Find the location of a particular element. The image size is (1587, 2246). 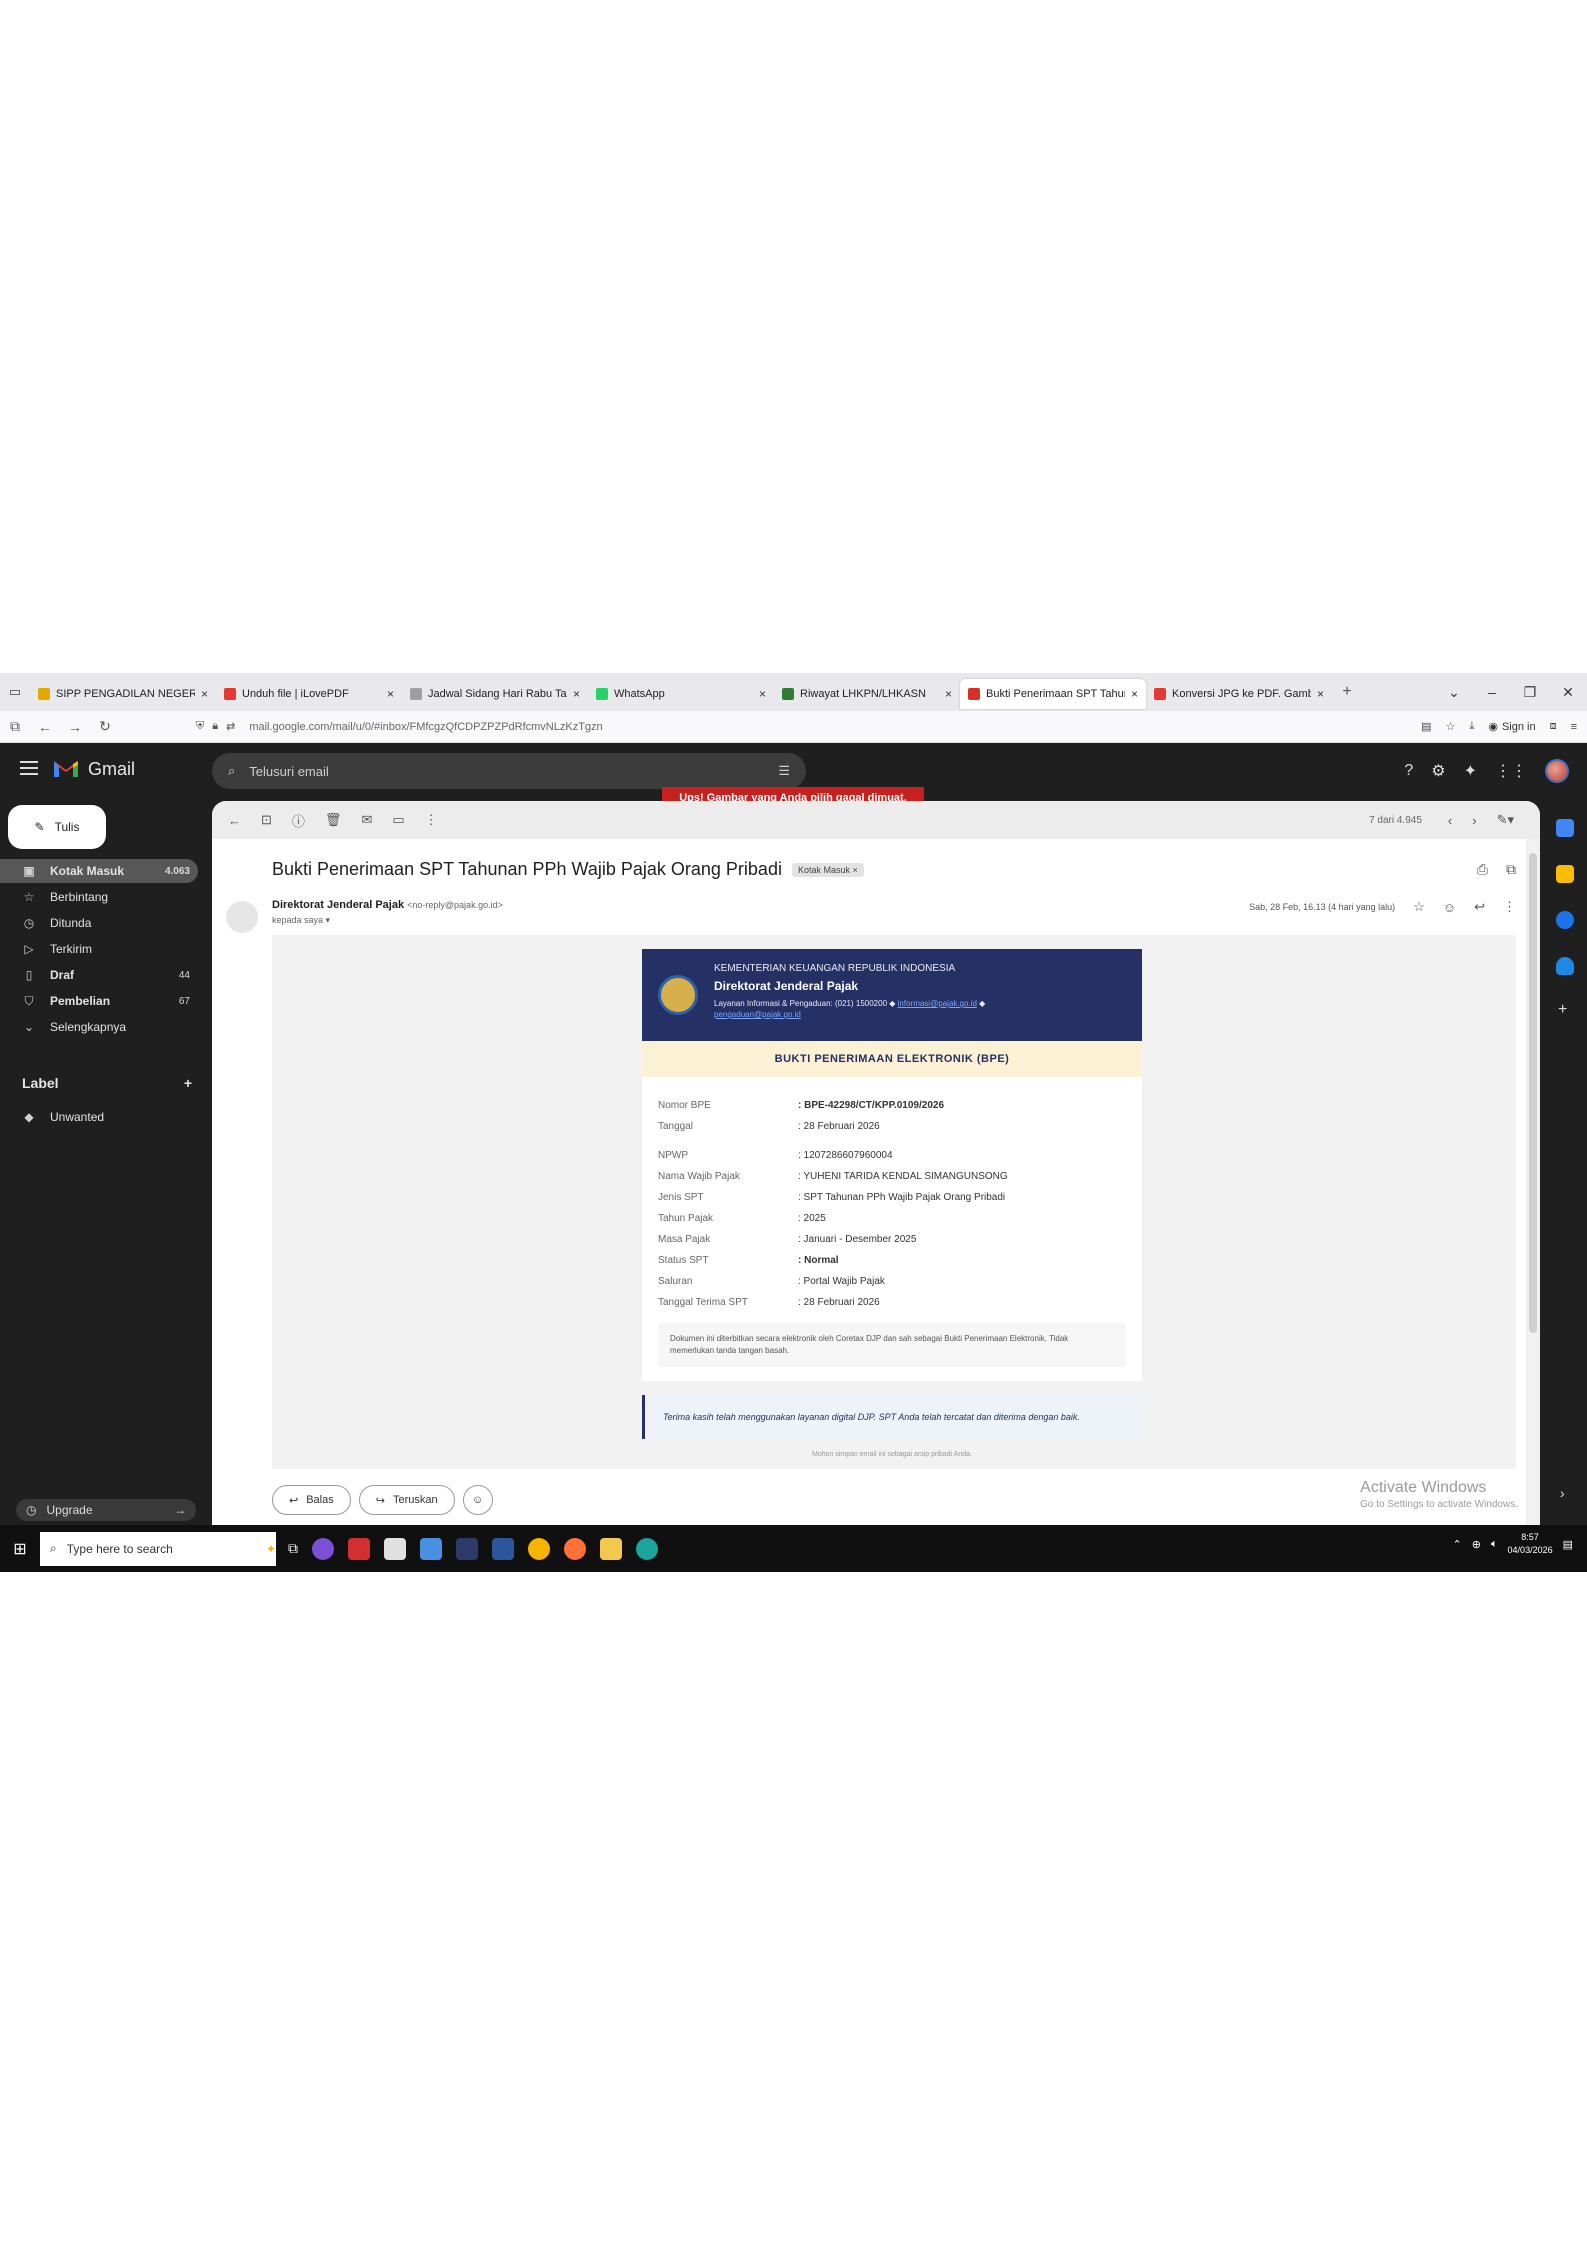

sidebar-item: ⛉ Pembelian 67 is located at coordinates (99, 1001).